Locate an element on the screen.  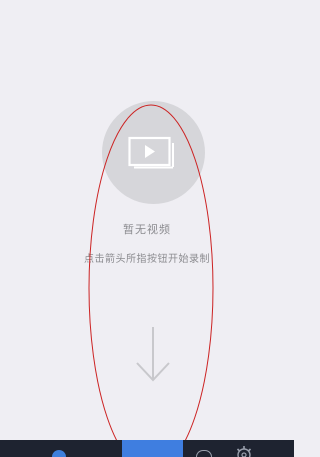
empty-state-hint: 点击箭头所指按钮开始录制 is located at coordinates (147, 259).